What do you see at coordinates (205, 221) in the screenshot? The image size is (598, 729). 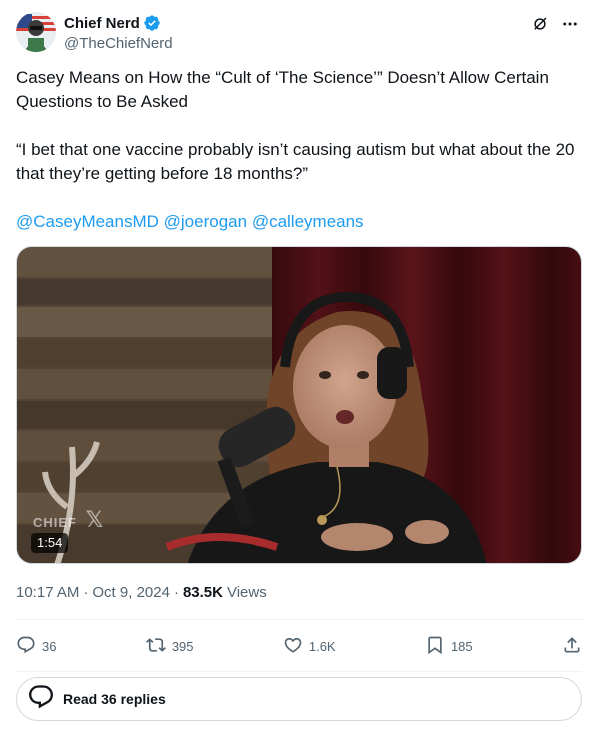 I see `mention-link: @joerogan` at bounding box center [205, 221].